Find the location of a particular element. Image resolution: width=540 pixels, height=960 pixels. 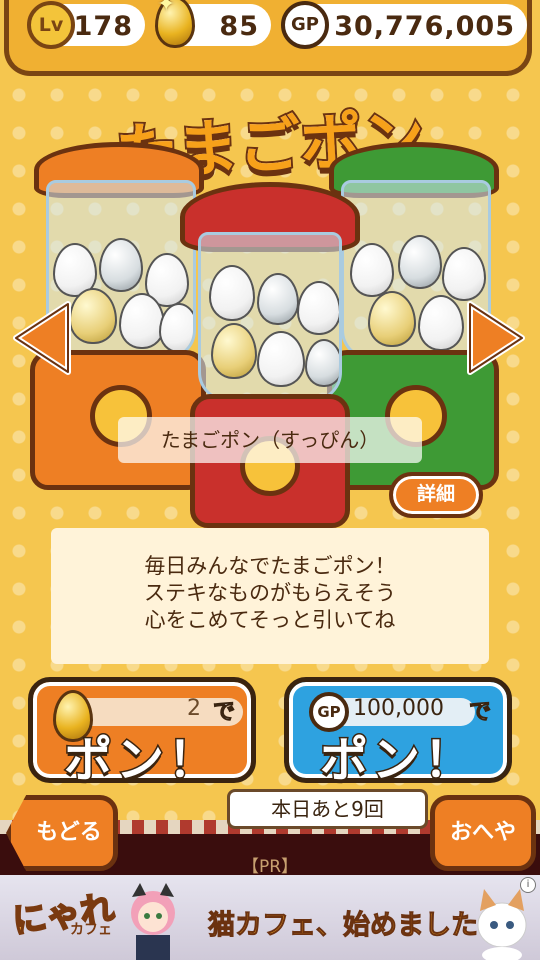

ad-info-icon: i is located at coordinates (528, 885).